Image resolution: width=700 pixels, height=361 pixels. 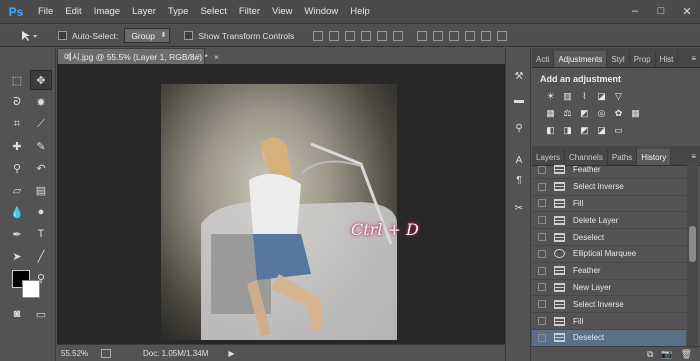 What do you see at coordinates (584, 96) in the screenshot?
I see `curves-icon: ⌇` at bounding box center [584, 96].